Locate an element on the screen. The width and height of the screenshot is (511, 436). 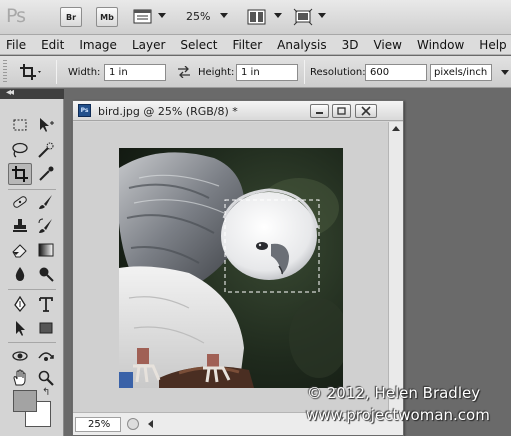
crop-icon is located at coordinates (20, 174).